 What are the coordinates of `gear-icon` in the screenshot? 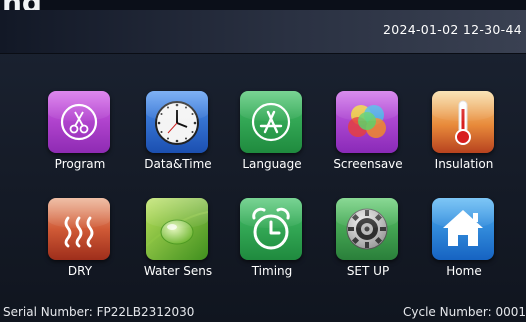 It's located at (367, 229).